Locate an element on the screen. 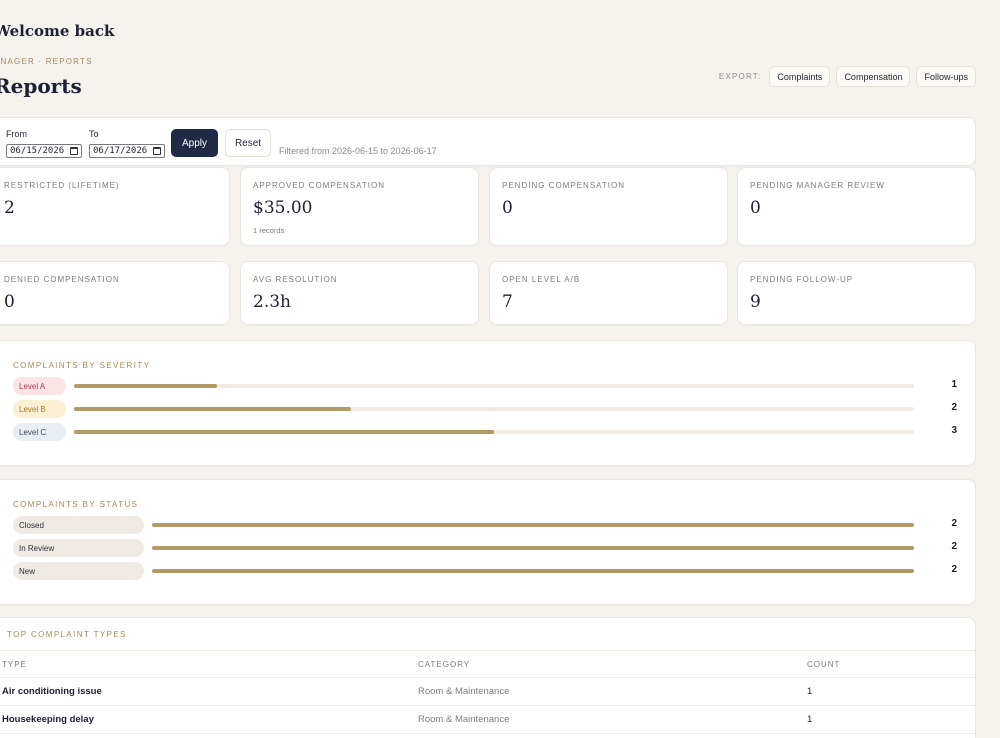 Image resolution: width=1000 pixels, height=738 pixels. severity-row: Level B 2 is located at coordinates (494, 409).